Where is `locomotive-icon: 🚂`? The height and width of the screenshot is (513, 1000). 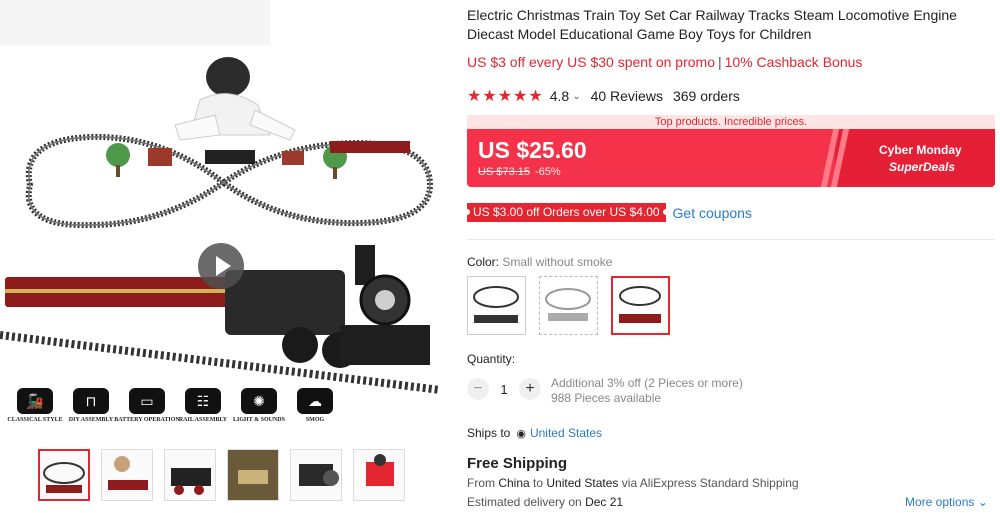 locomotive-icon: 🚂 is located at coordinates (35, 401).